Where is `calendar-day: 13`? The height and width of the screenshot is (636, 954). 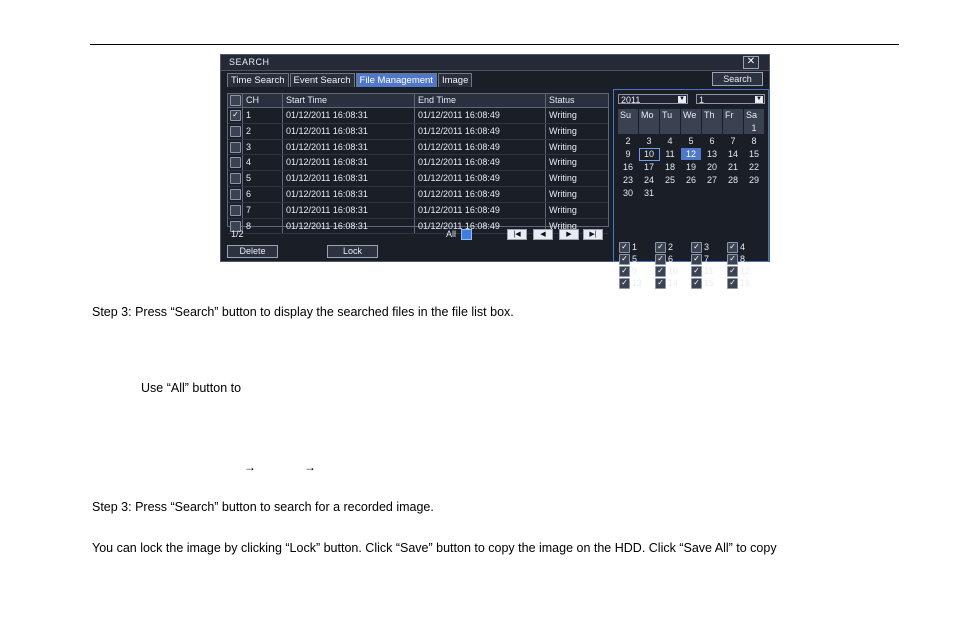
calendar-day: 13 is located at coordinates (712, 154).